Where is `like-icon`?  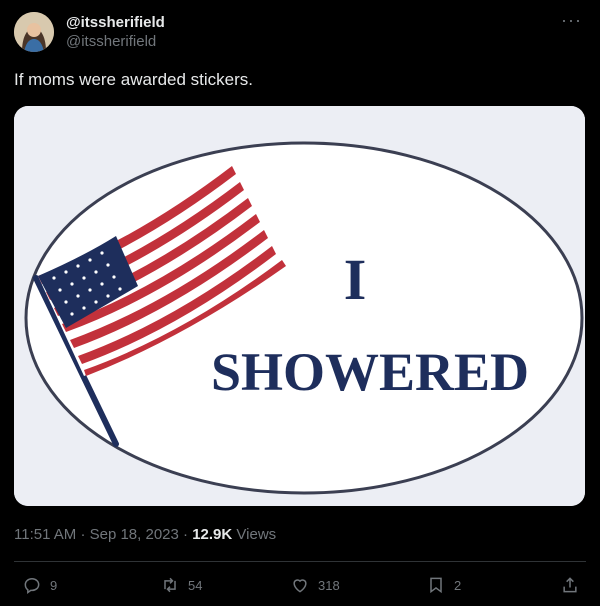 like-icon is located at coordinates (300, 586).